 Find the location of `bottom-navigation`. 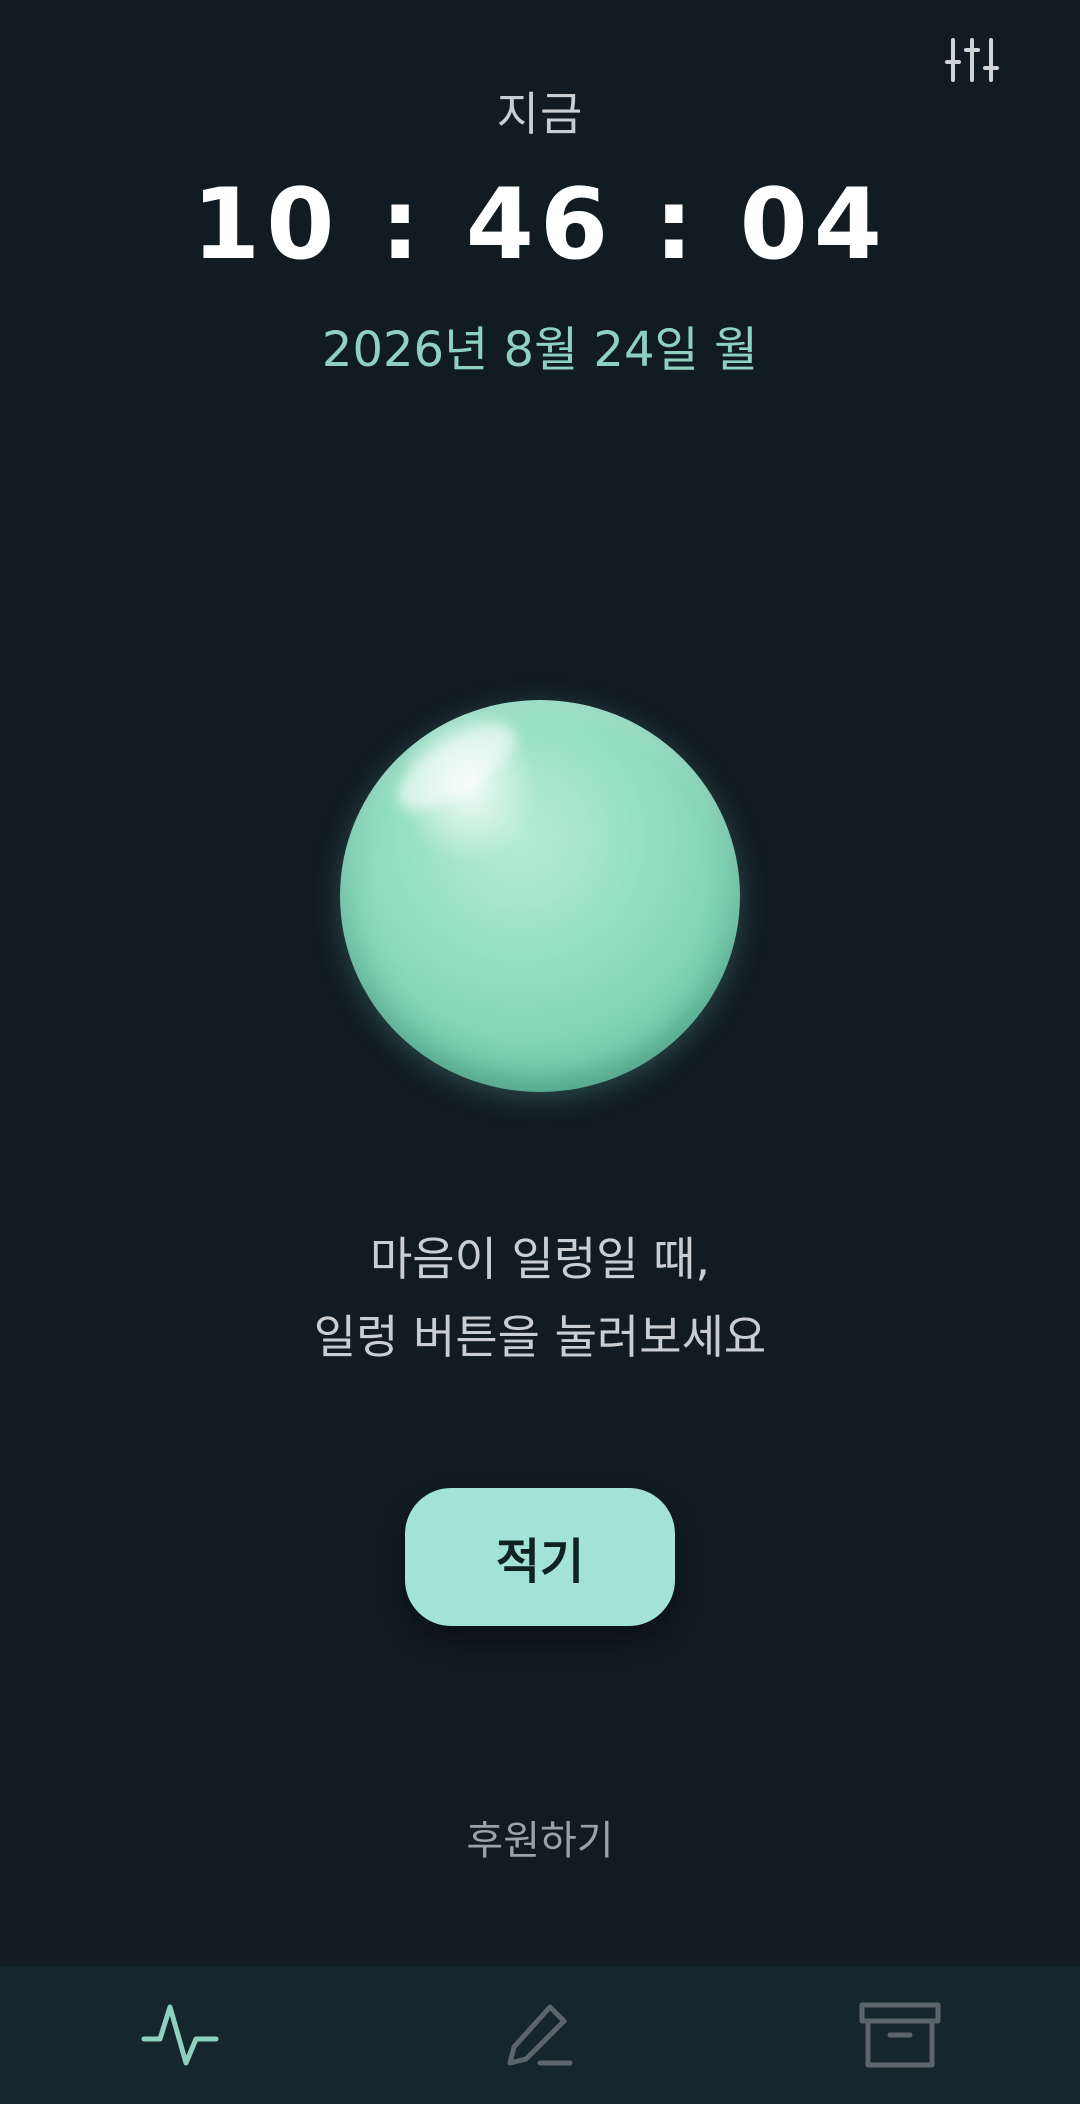

bottom-navigation is located at coordinates (540, 2035).